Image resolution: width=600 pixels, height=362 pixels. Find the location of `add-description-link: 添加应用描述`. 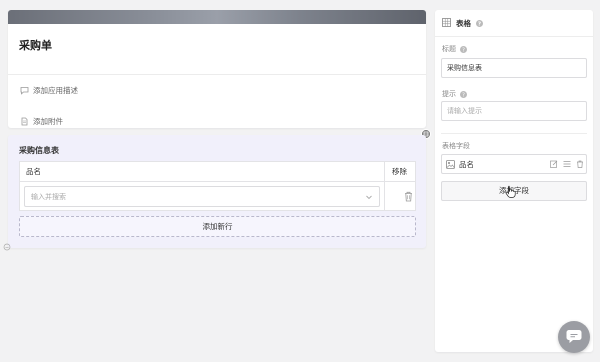

add-description-link: 添加应用描述 is located at coordinates (49, 90).